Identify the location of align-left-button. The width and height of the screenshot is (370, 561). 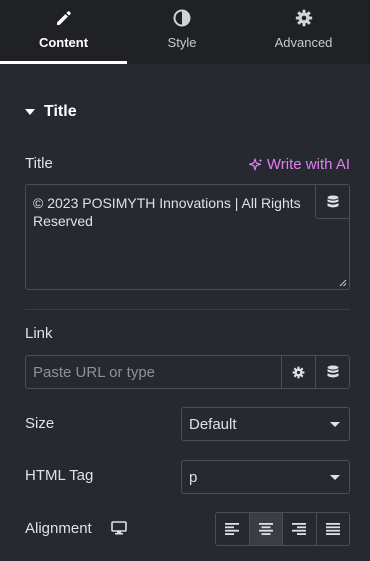
(232, 529).